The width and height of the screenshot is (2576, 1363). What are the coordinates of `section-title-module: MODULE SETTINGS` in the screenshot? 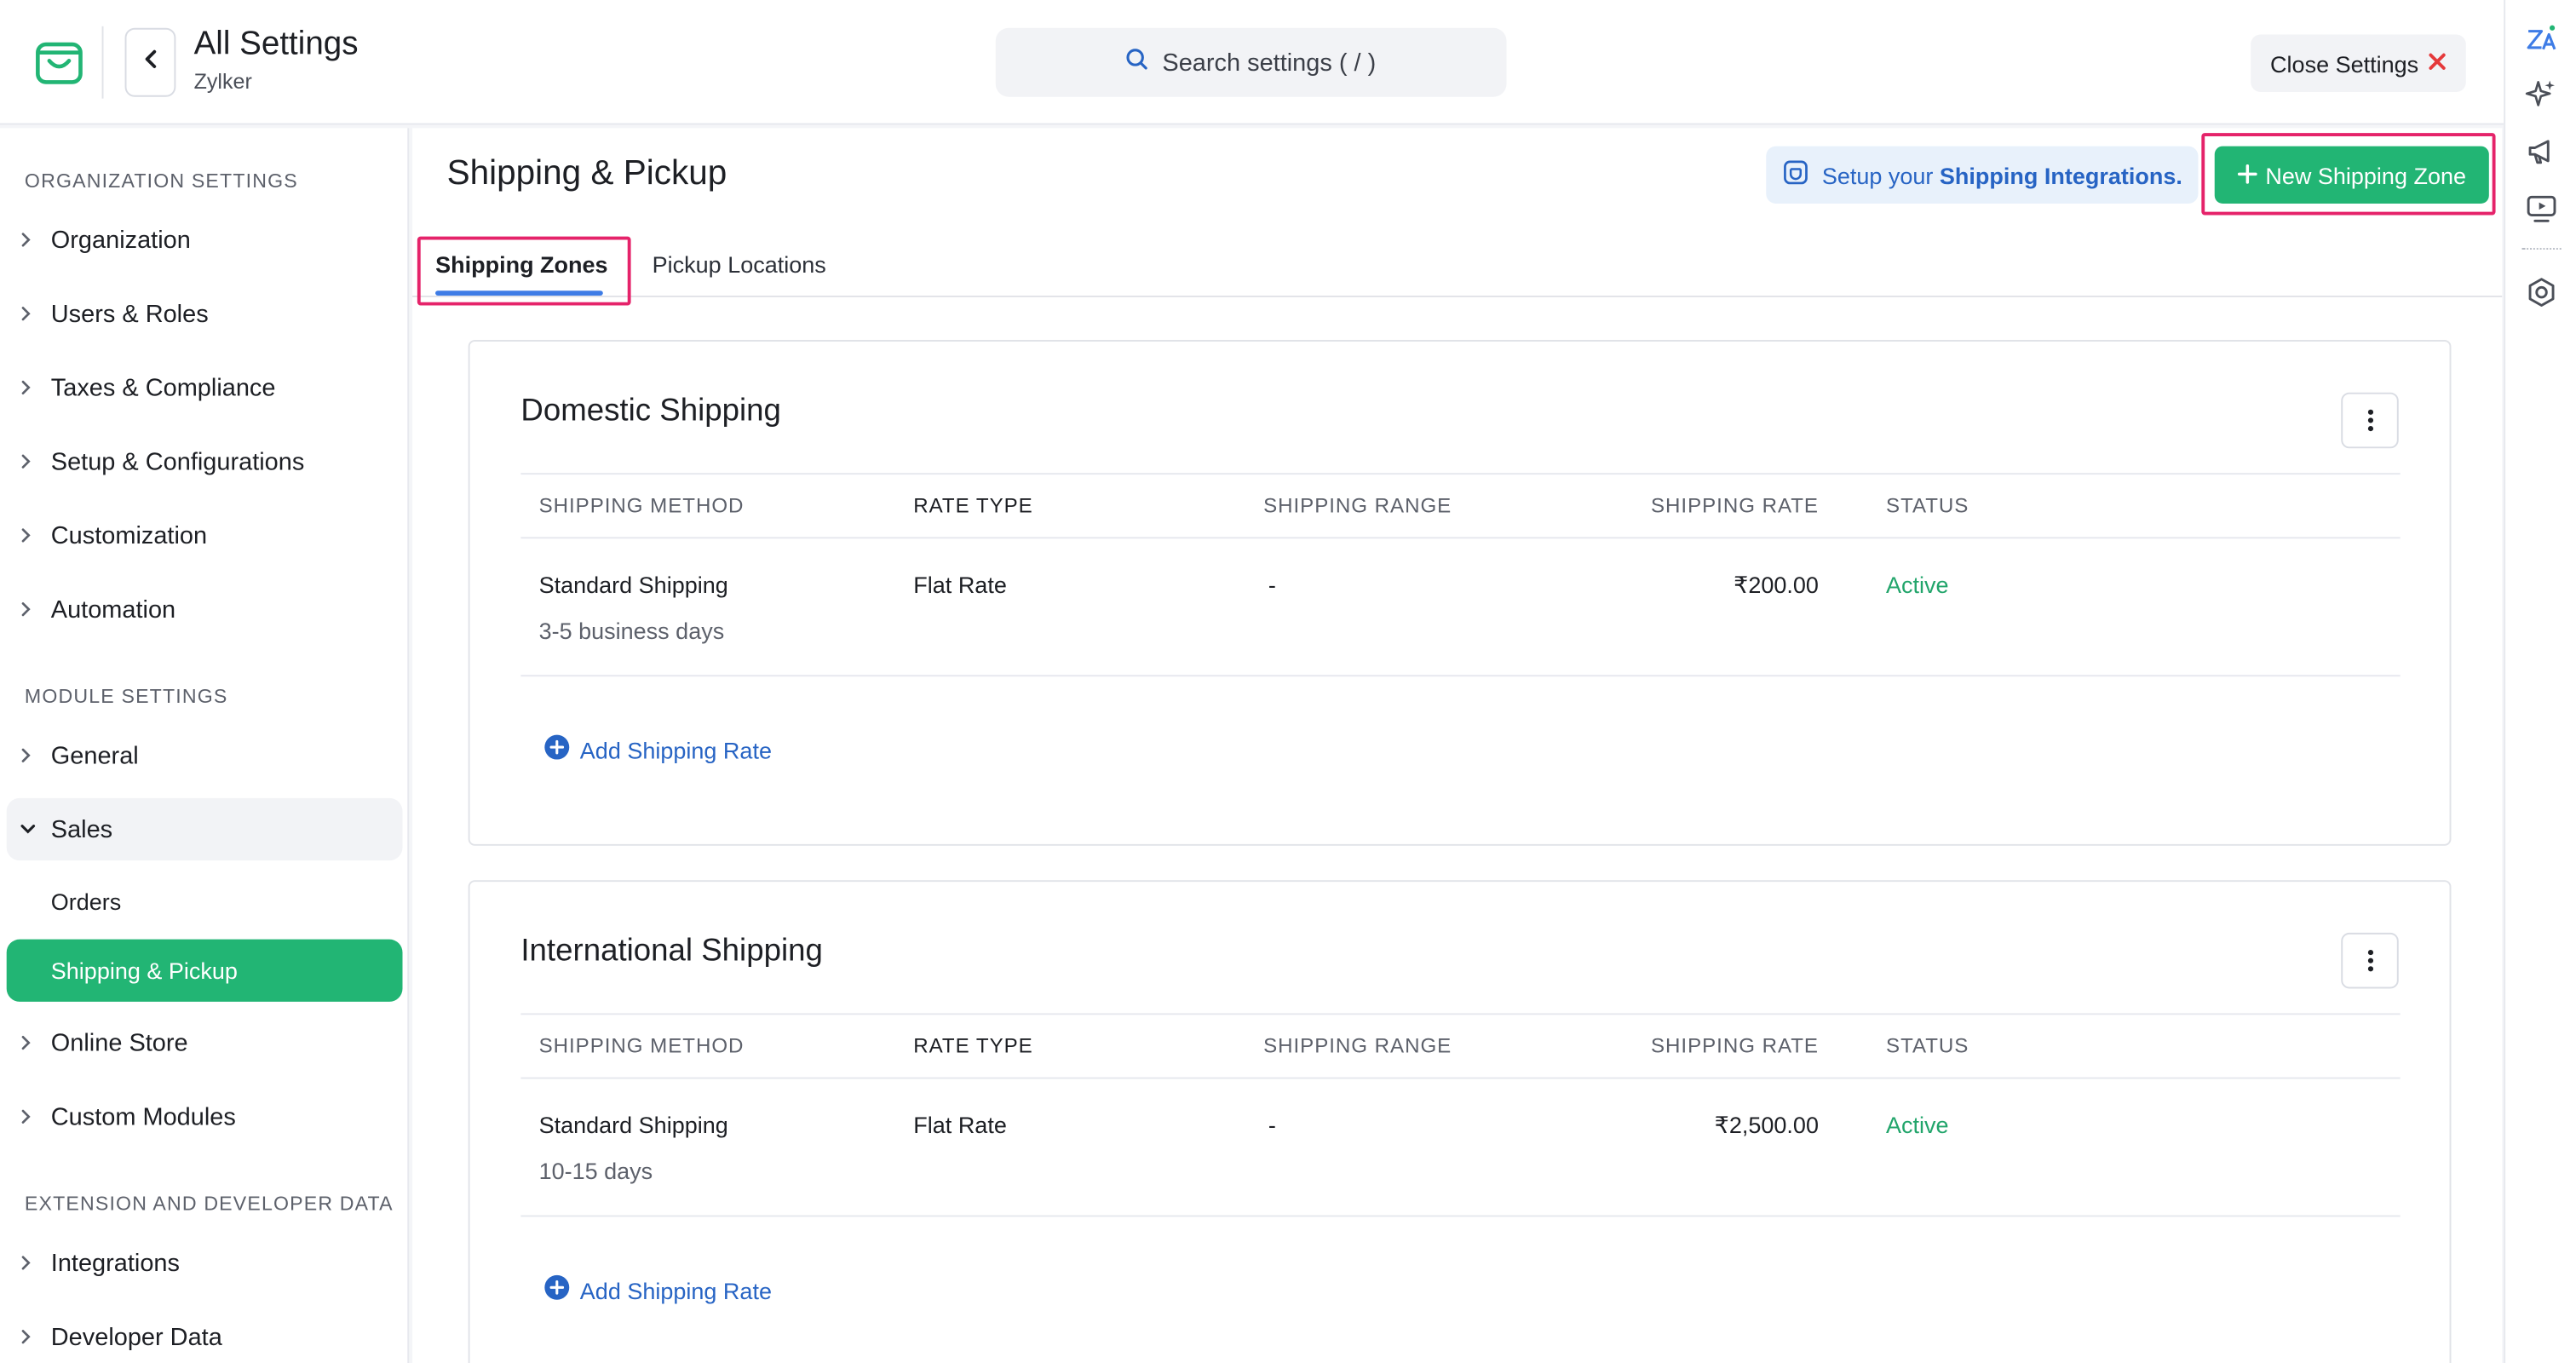 It's located at (126, 696).